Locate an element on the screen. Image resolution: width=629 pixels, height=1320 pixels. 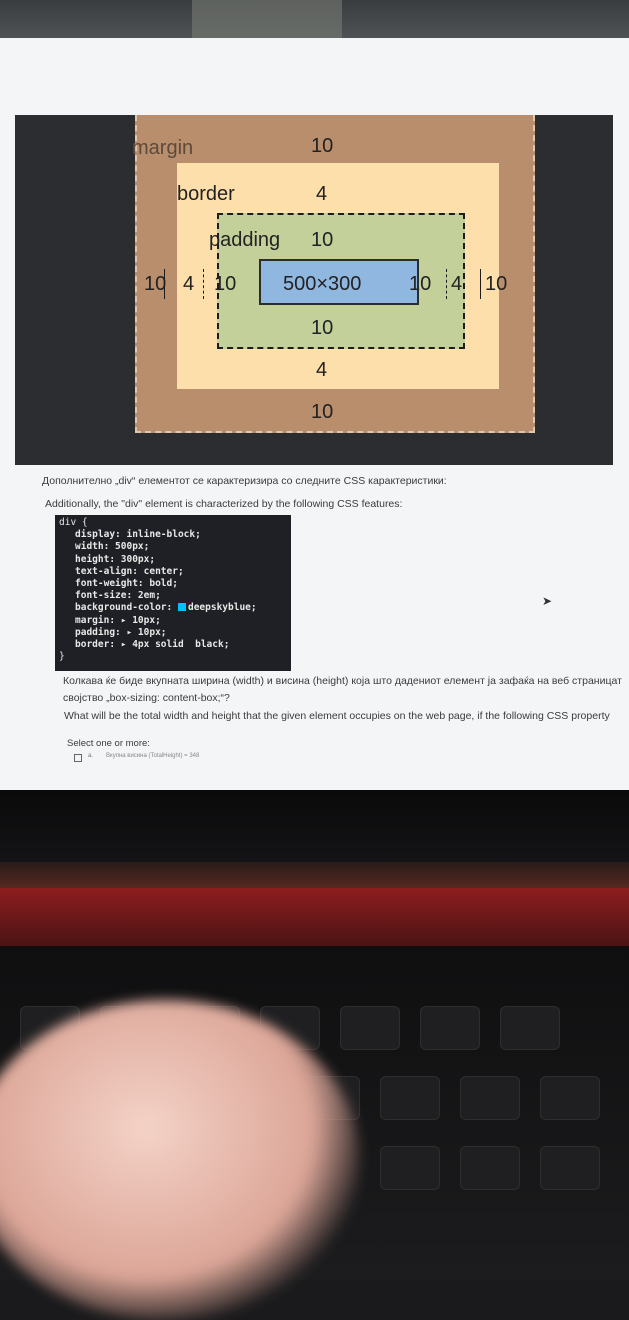
option-a-checkbox is located at coordinates (78, 758).